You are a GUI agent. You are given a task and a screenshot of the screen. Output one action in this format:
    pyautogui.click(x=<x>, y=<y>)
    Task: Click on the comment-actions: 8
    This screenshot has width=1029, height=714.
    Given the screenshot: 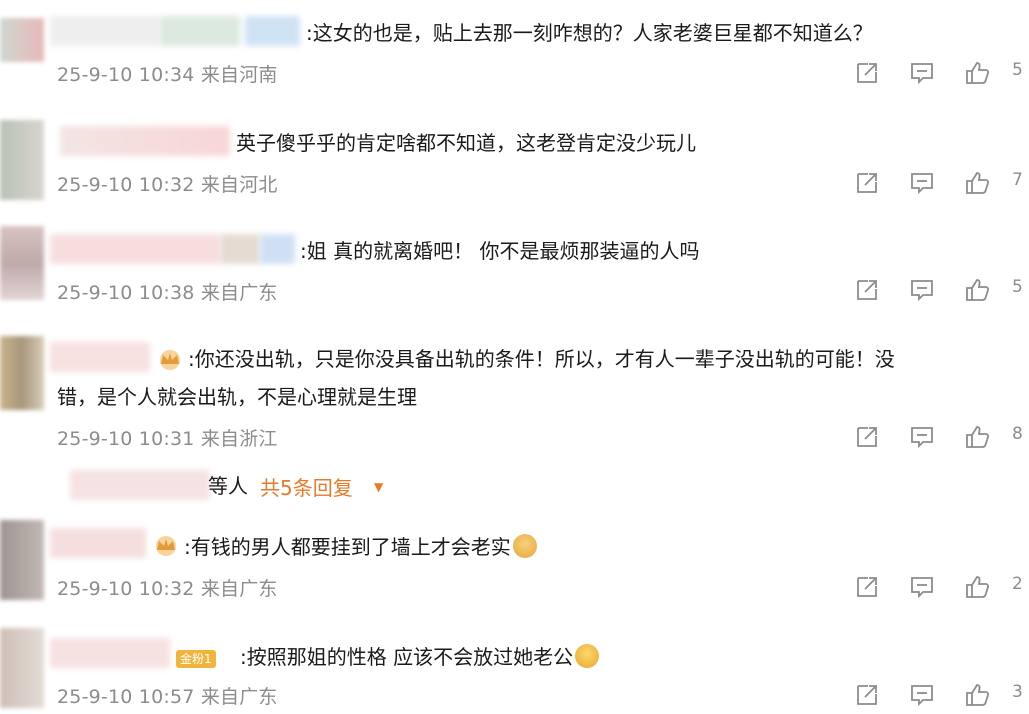 What is the action you would take?
    pyautogui.click(x=941, y=437)
    